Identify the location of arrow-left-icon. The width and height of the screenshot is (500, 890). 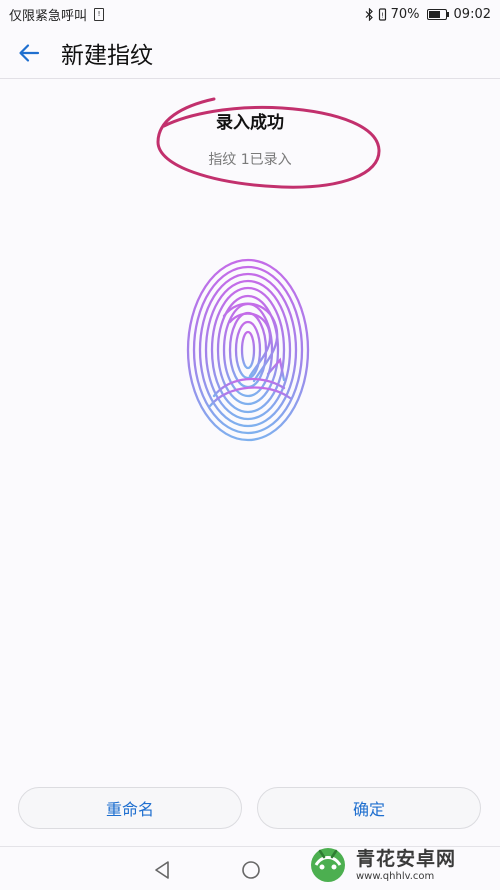
(29, 53).